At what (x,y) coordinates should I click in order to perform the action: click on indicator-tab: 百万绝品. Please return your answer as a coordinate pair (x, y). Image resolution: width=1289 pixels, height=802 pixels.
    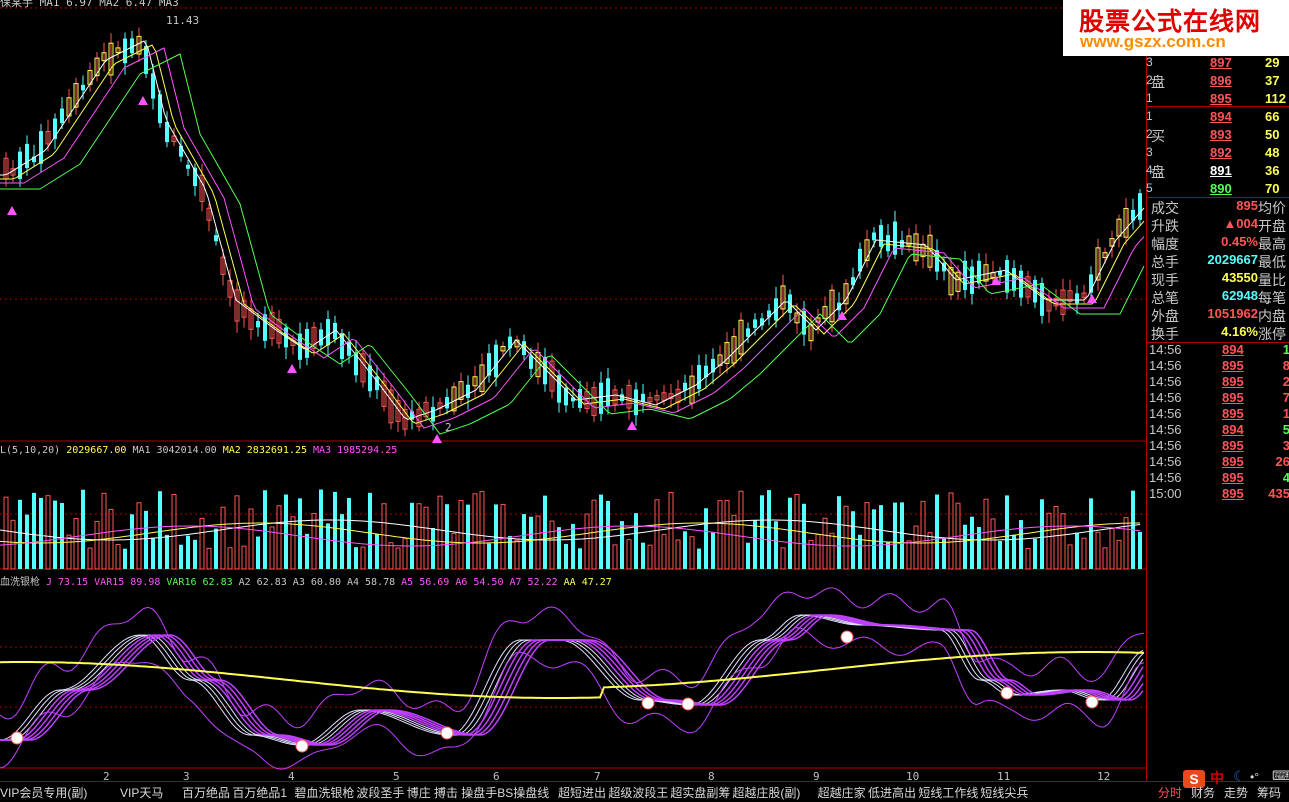
    Looking at the image, I should click on (206, 792).